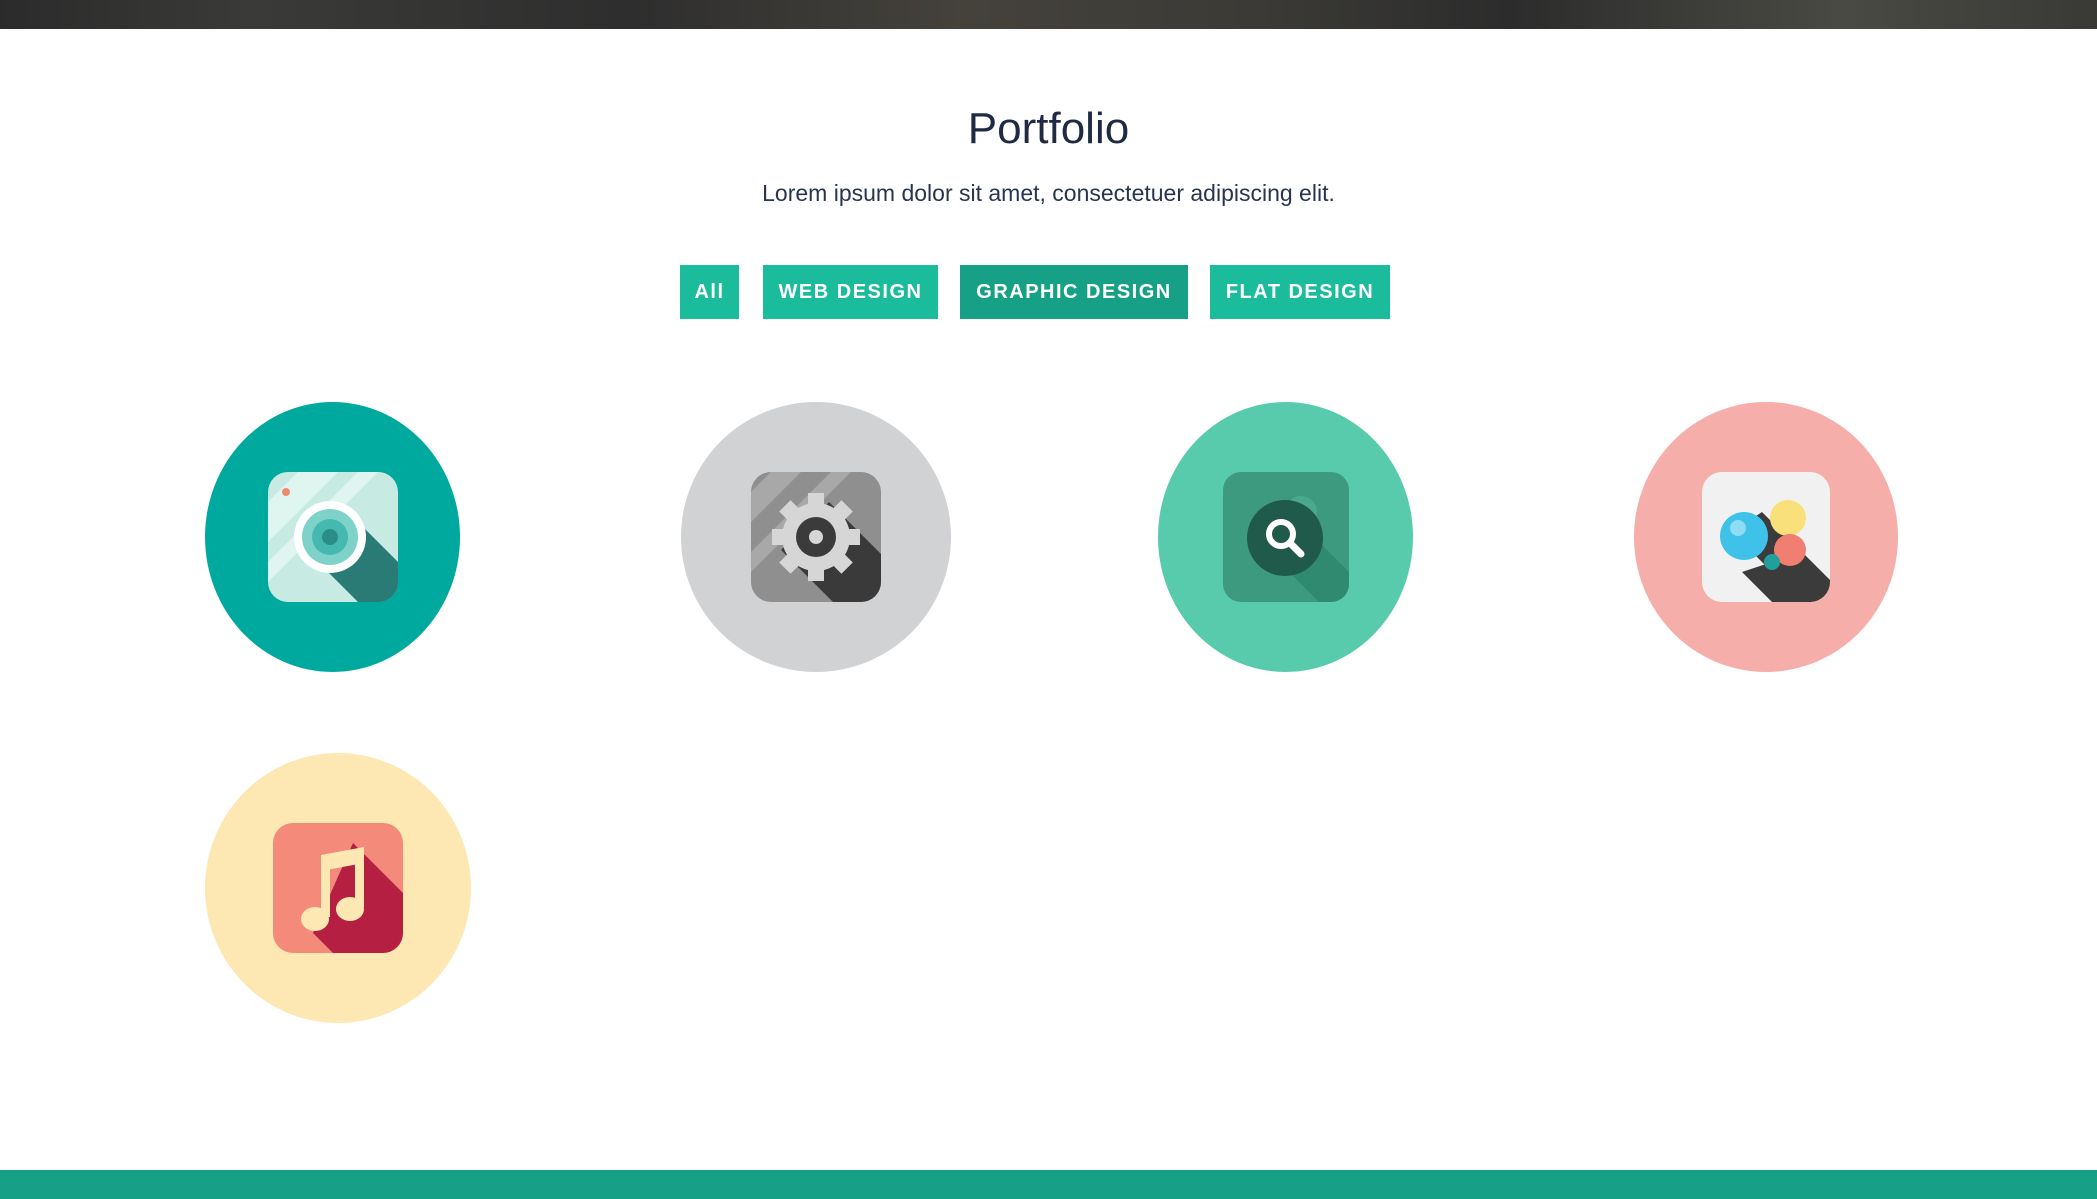 Image resolution: width=2097 pixels, height=1199 pixels. I want to click on magnifier-icon, so click(1285, 537).